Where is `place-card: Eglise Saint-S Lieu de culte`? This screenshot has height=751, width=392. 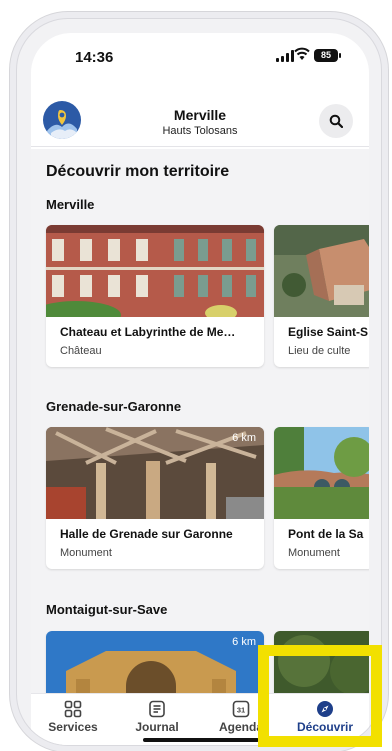 place-card: Eglise Saint-S Lieu de culte is located at coordinates (321, 296).